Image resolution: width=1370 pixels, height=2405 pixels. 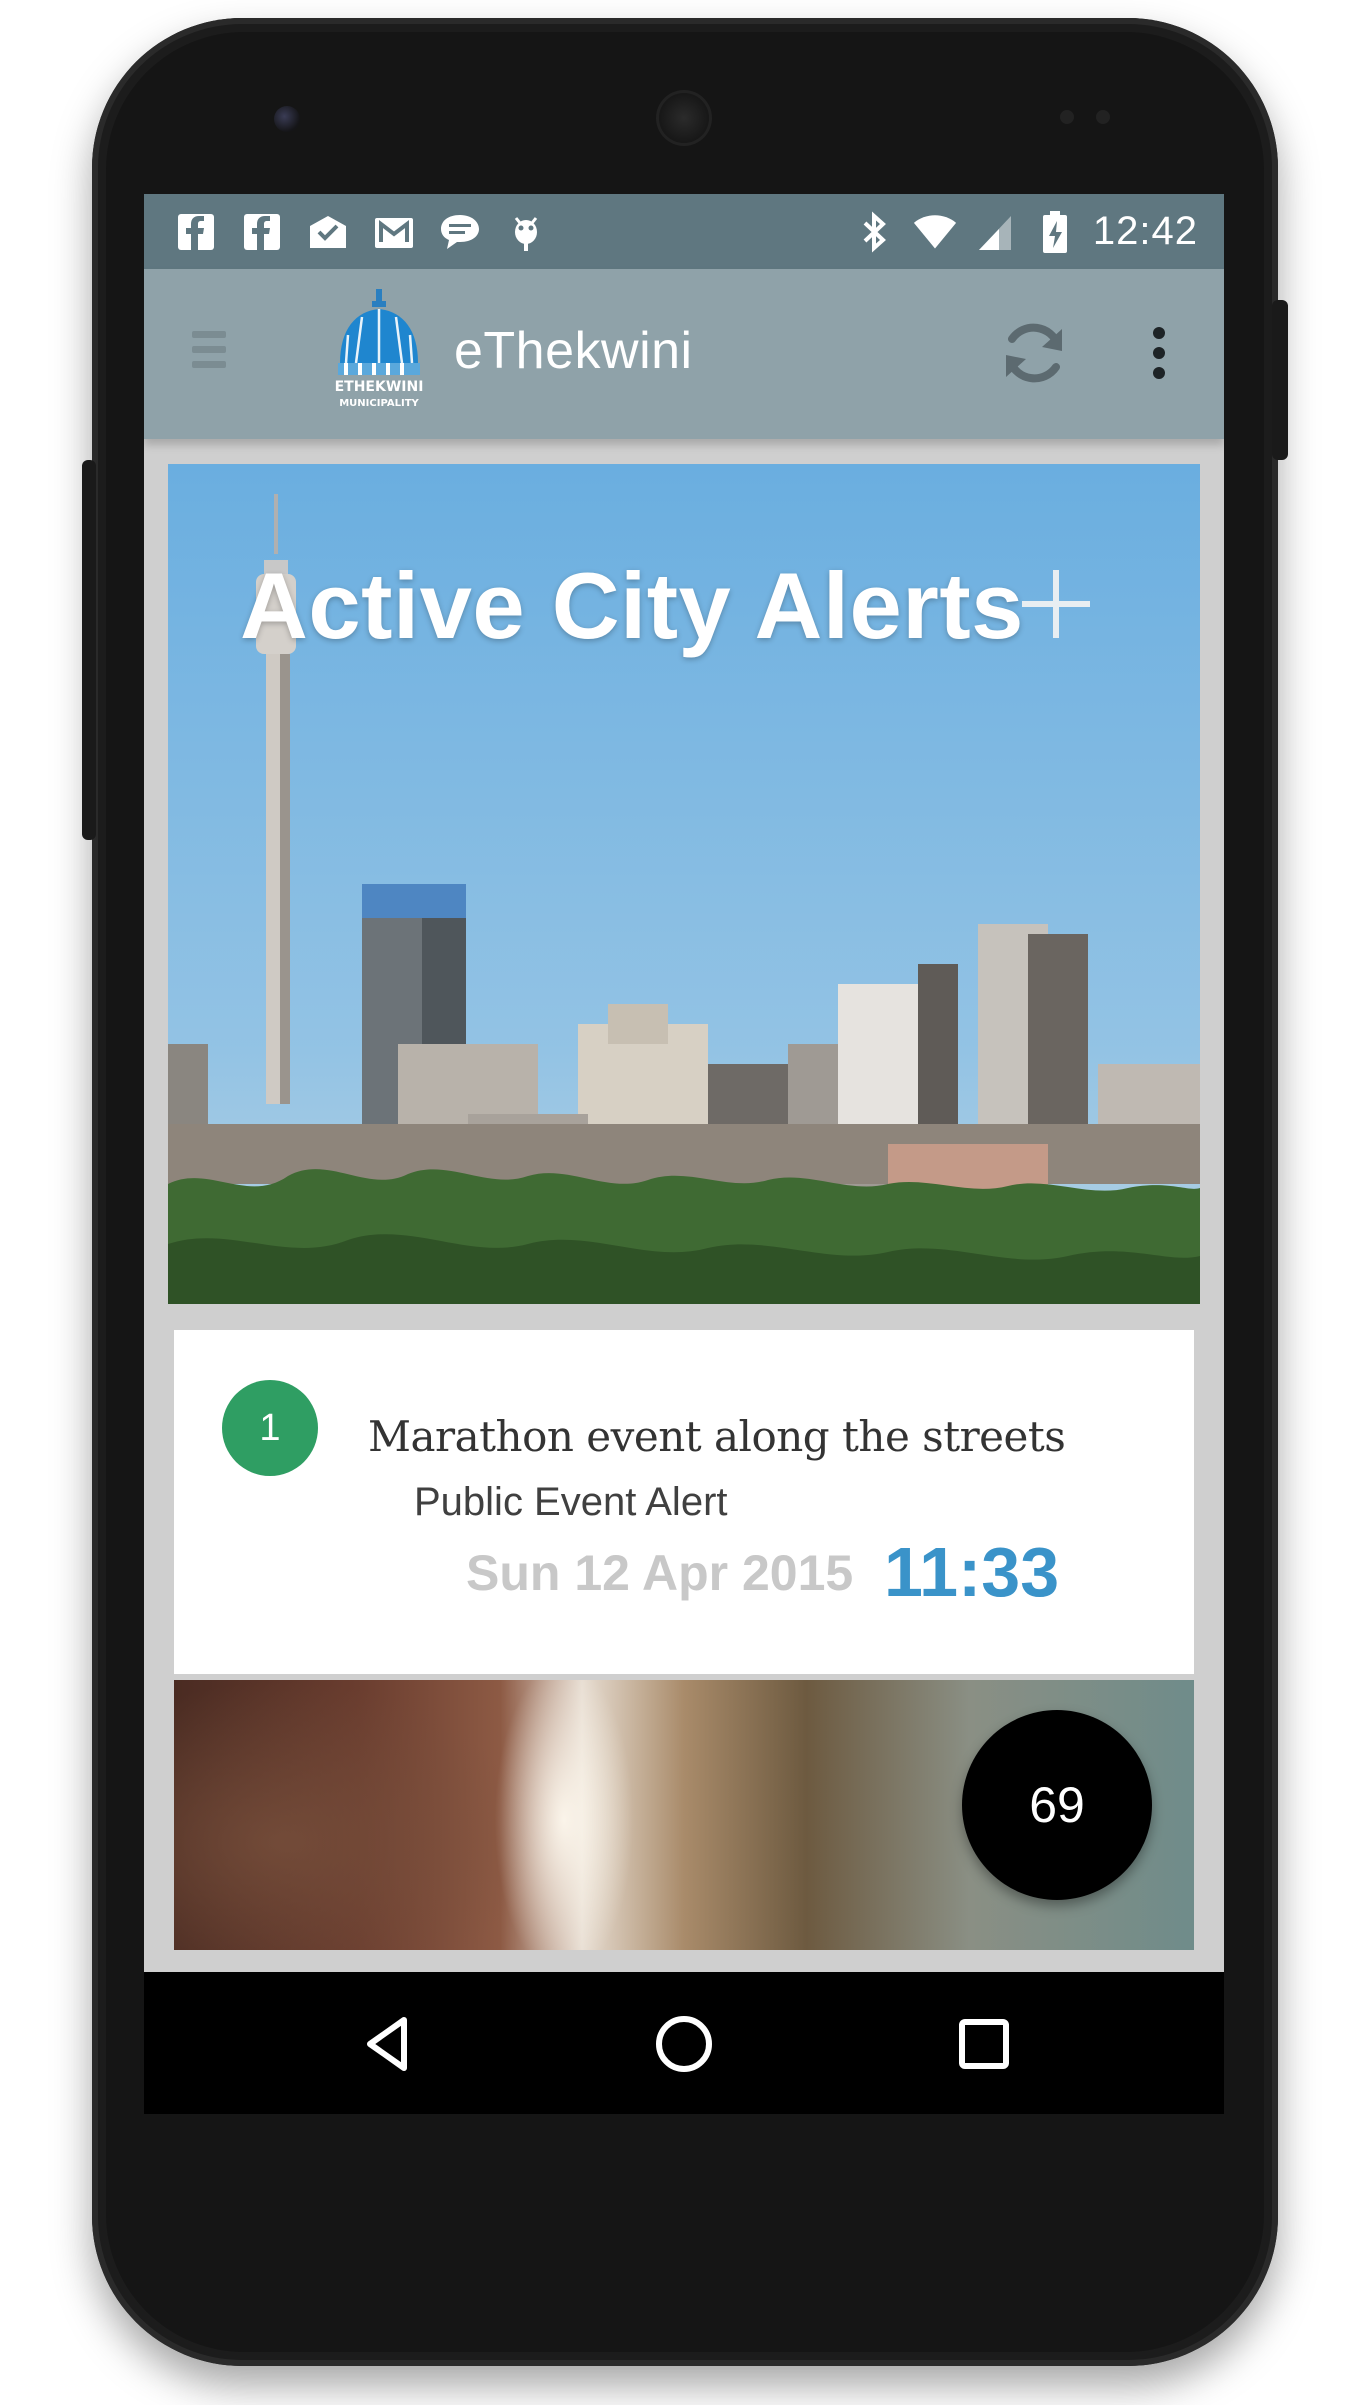 What do you see at coordinates (972, 1572) in the screenshot?
I see `alert-time: 11:33` at bounding box center [972, 1572].